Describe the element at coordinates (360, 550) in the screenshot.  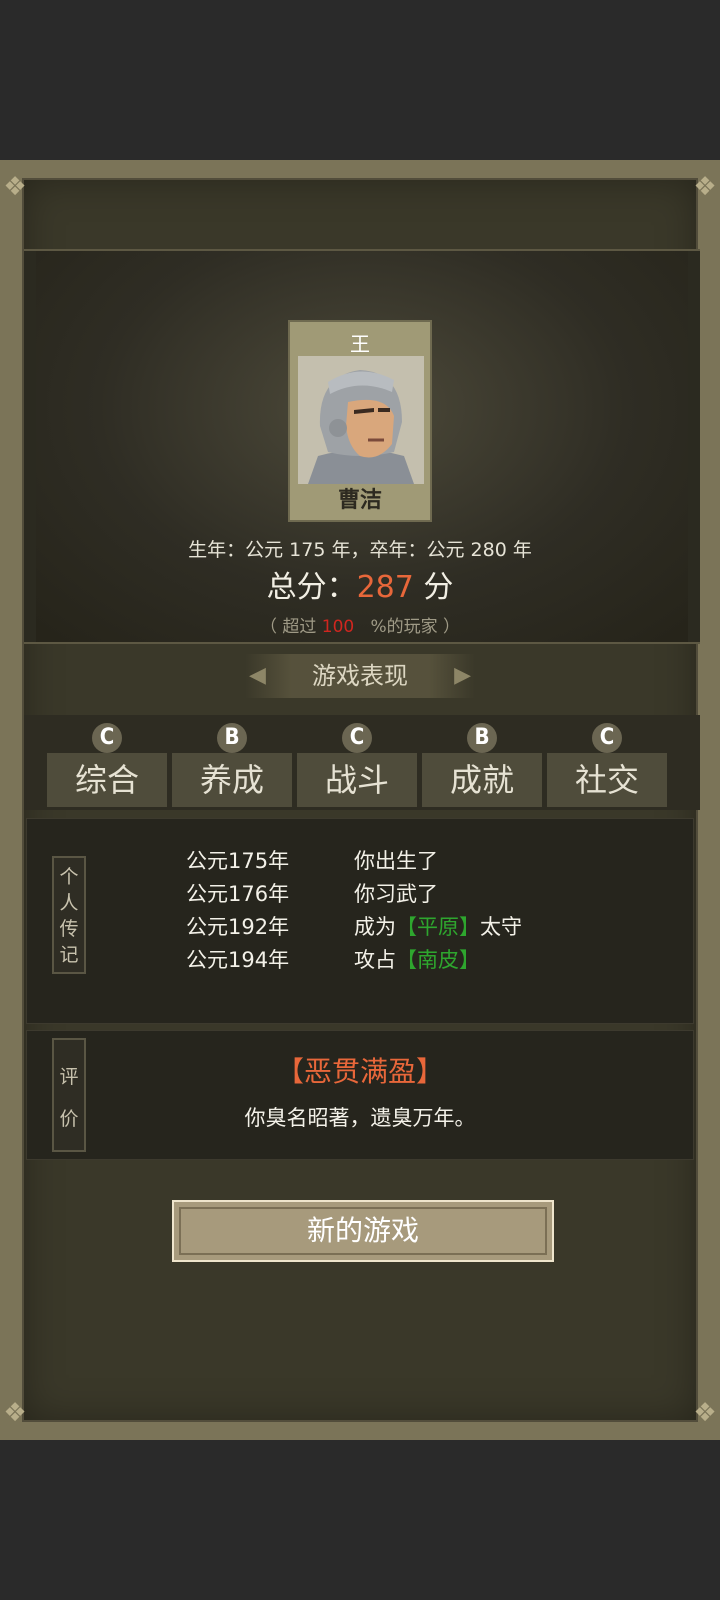
I see `life-span: 生年：公元 175 年，卒年：公元 280 年` at that location.